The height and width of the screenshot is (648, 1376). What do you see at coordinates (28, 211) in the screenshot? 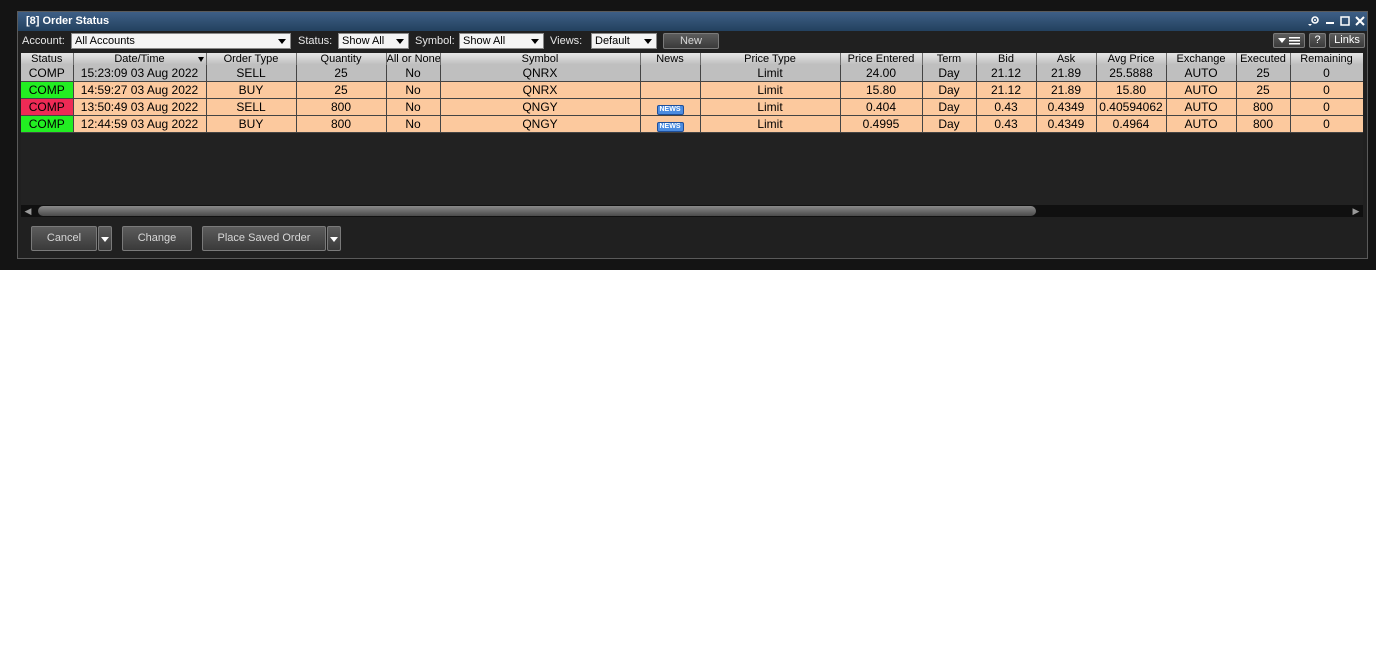
I see `scroll-left-icon: ◀` at bounding box center [28, 211].